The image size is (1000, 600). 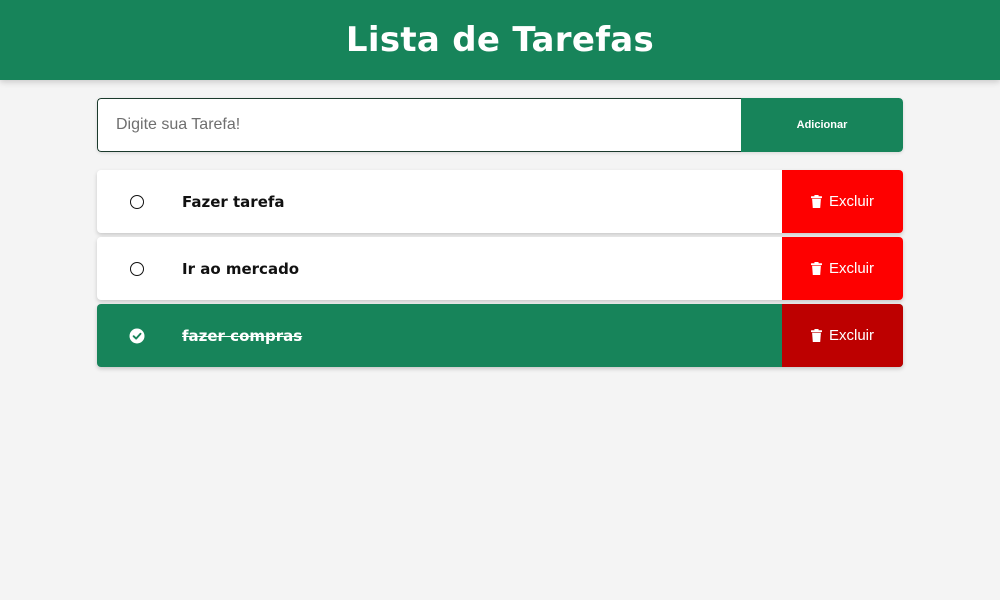 What do you see at coordinates (419, 125) in the screenshot?
I see `task-input` at bounding box center [419, 125].